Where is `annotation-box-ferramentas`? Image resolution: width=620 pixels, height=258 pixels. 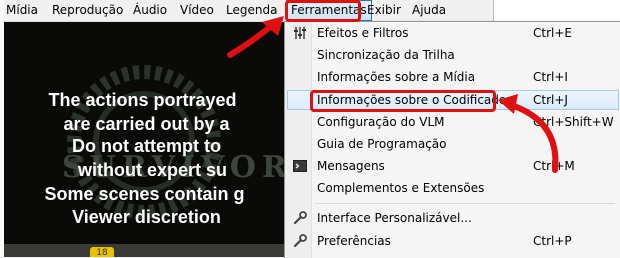 annotation-box-ferramentas is located at coordinates (323, 11).